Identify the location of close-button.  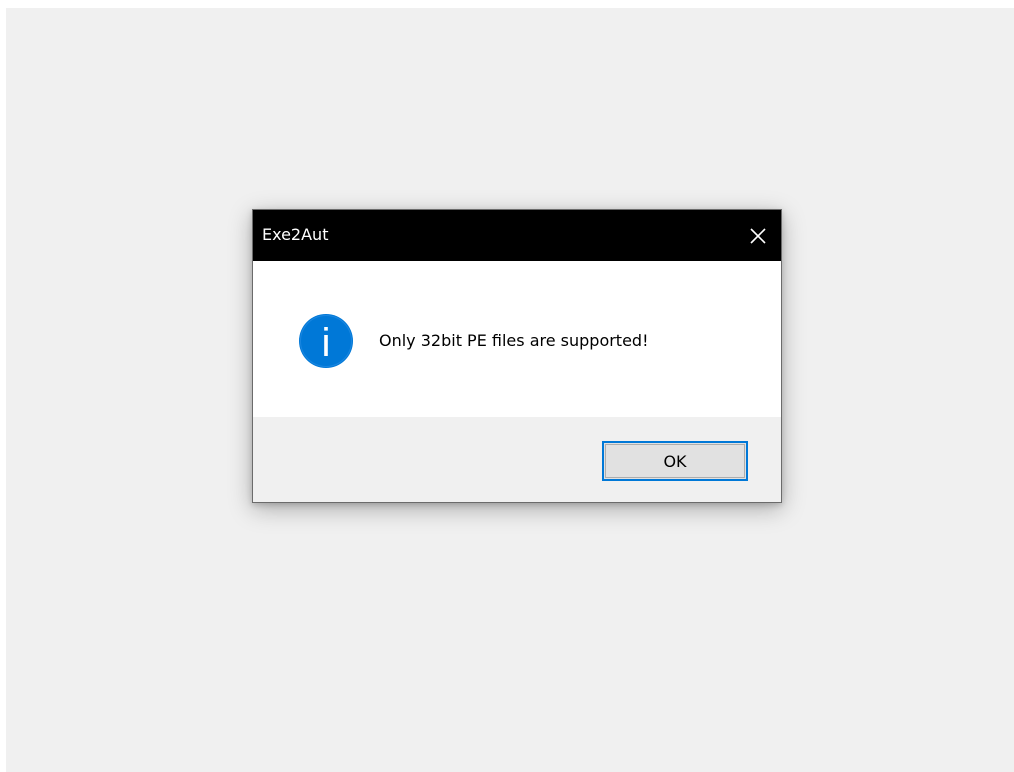
(758, 235).